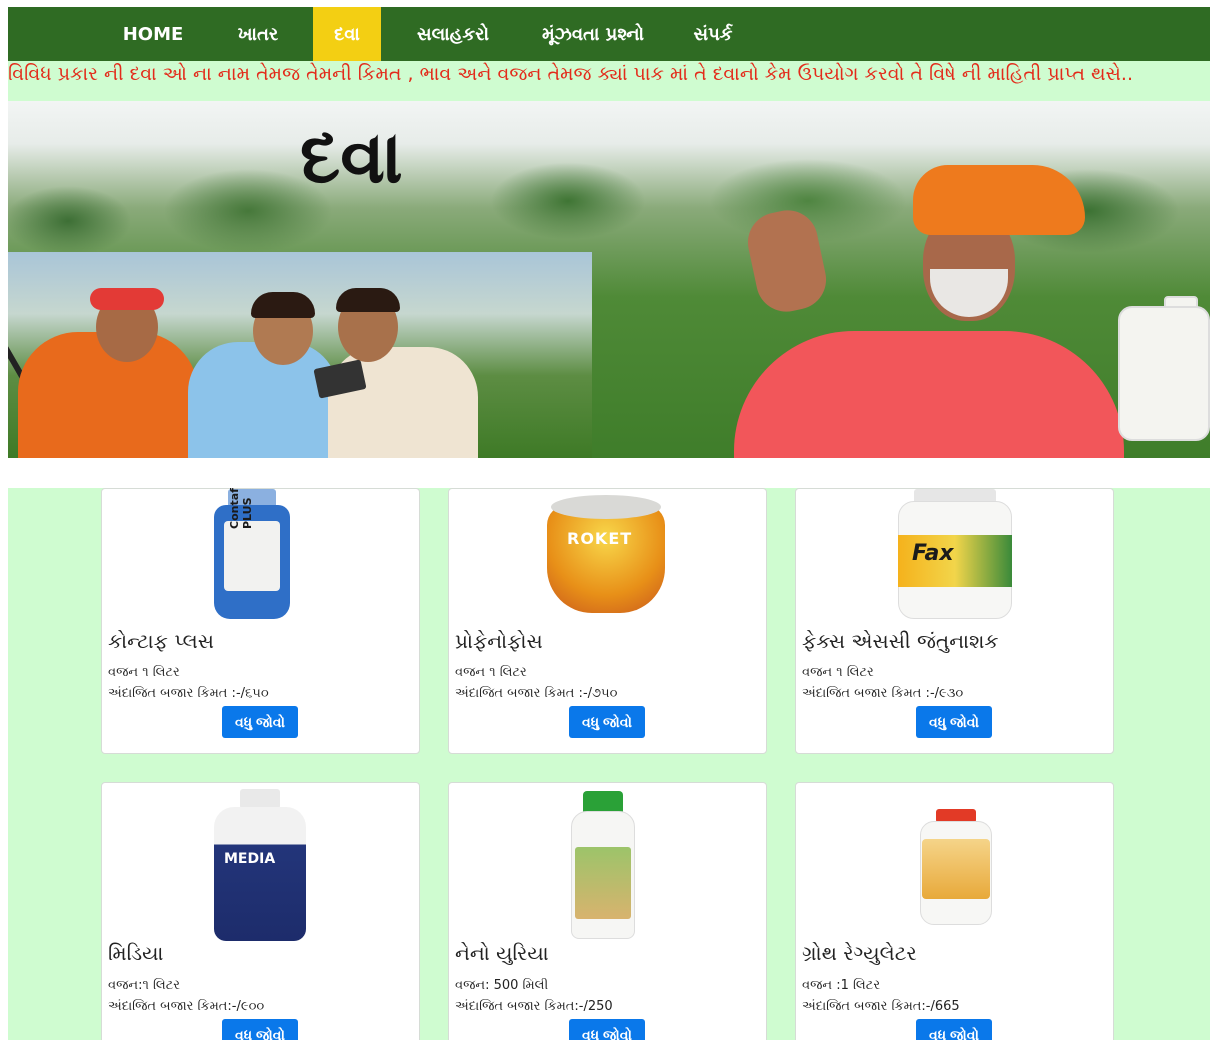 This screenshot has height=1040, width=1210. Describe the element at coordinates (347, 34) in the screenshot. I see `nav-medicine: દવા` at that location.